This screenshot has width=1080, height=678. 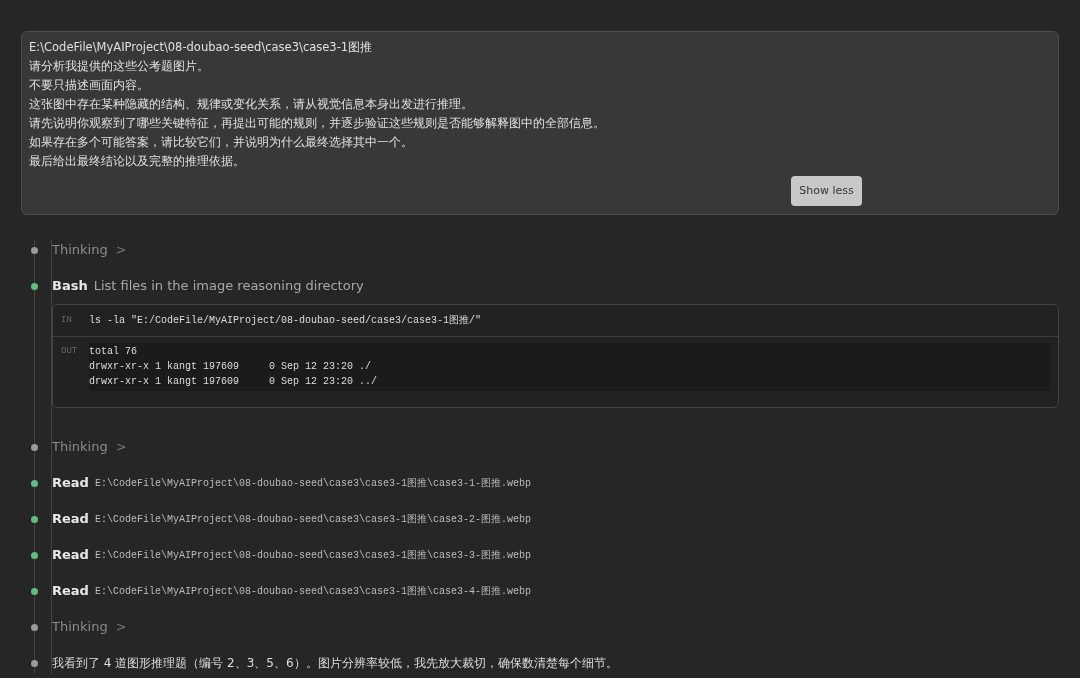 I want to click on prompt-line: 不要只描述画面内容。, so click(x=89, y=85).